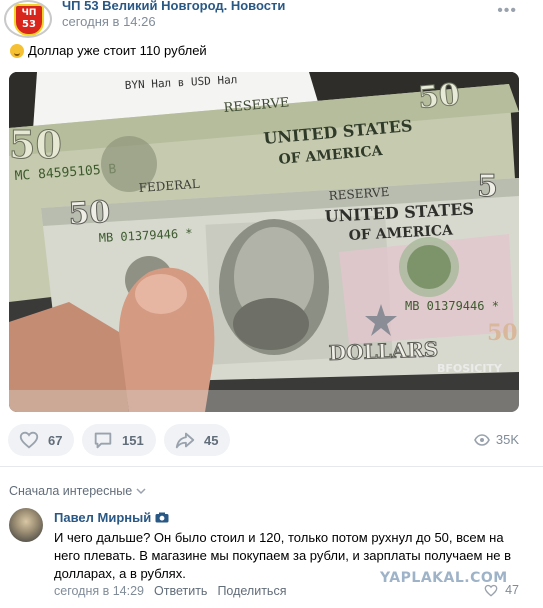 Image resolution: width=543 pixels, height=608 pixels. Describe the element at coordinates (29, 13) in the screenshot. I see `logo-text-top: ЧП` at that location.